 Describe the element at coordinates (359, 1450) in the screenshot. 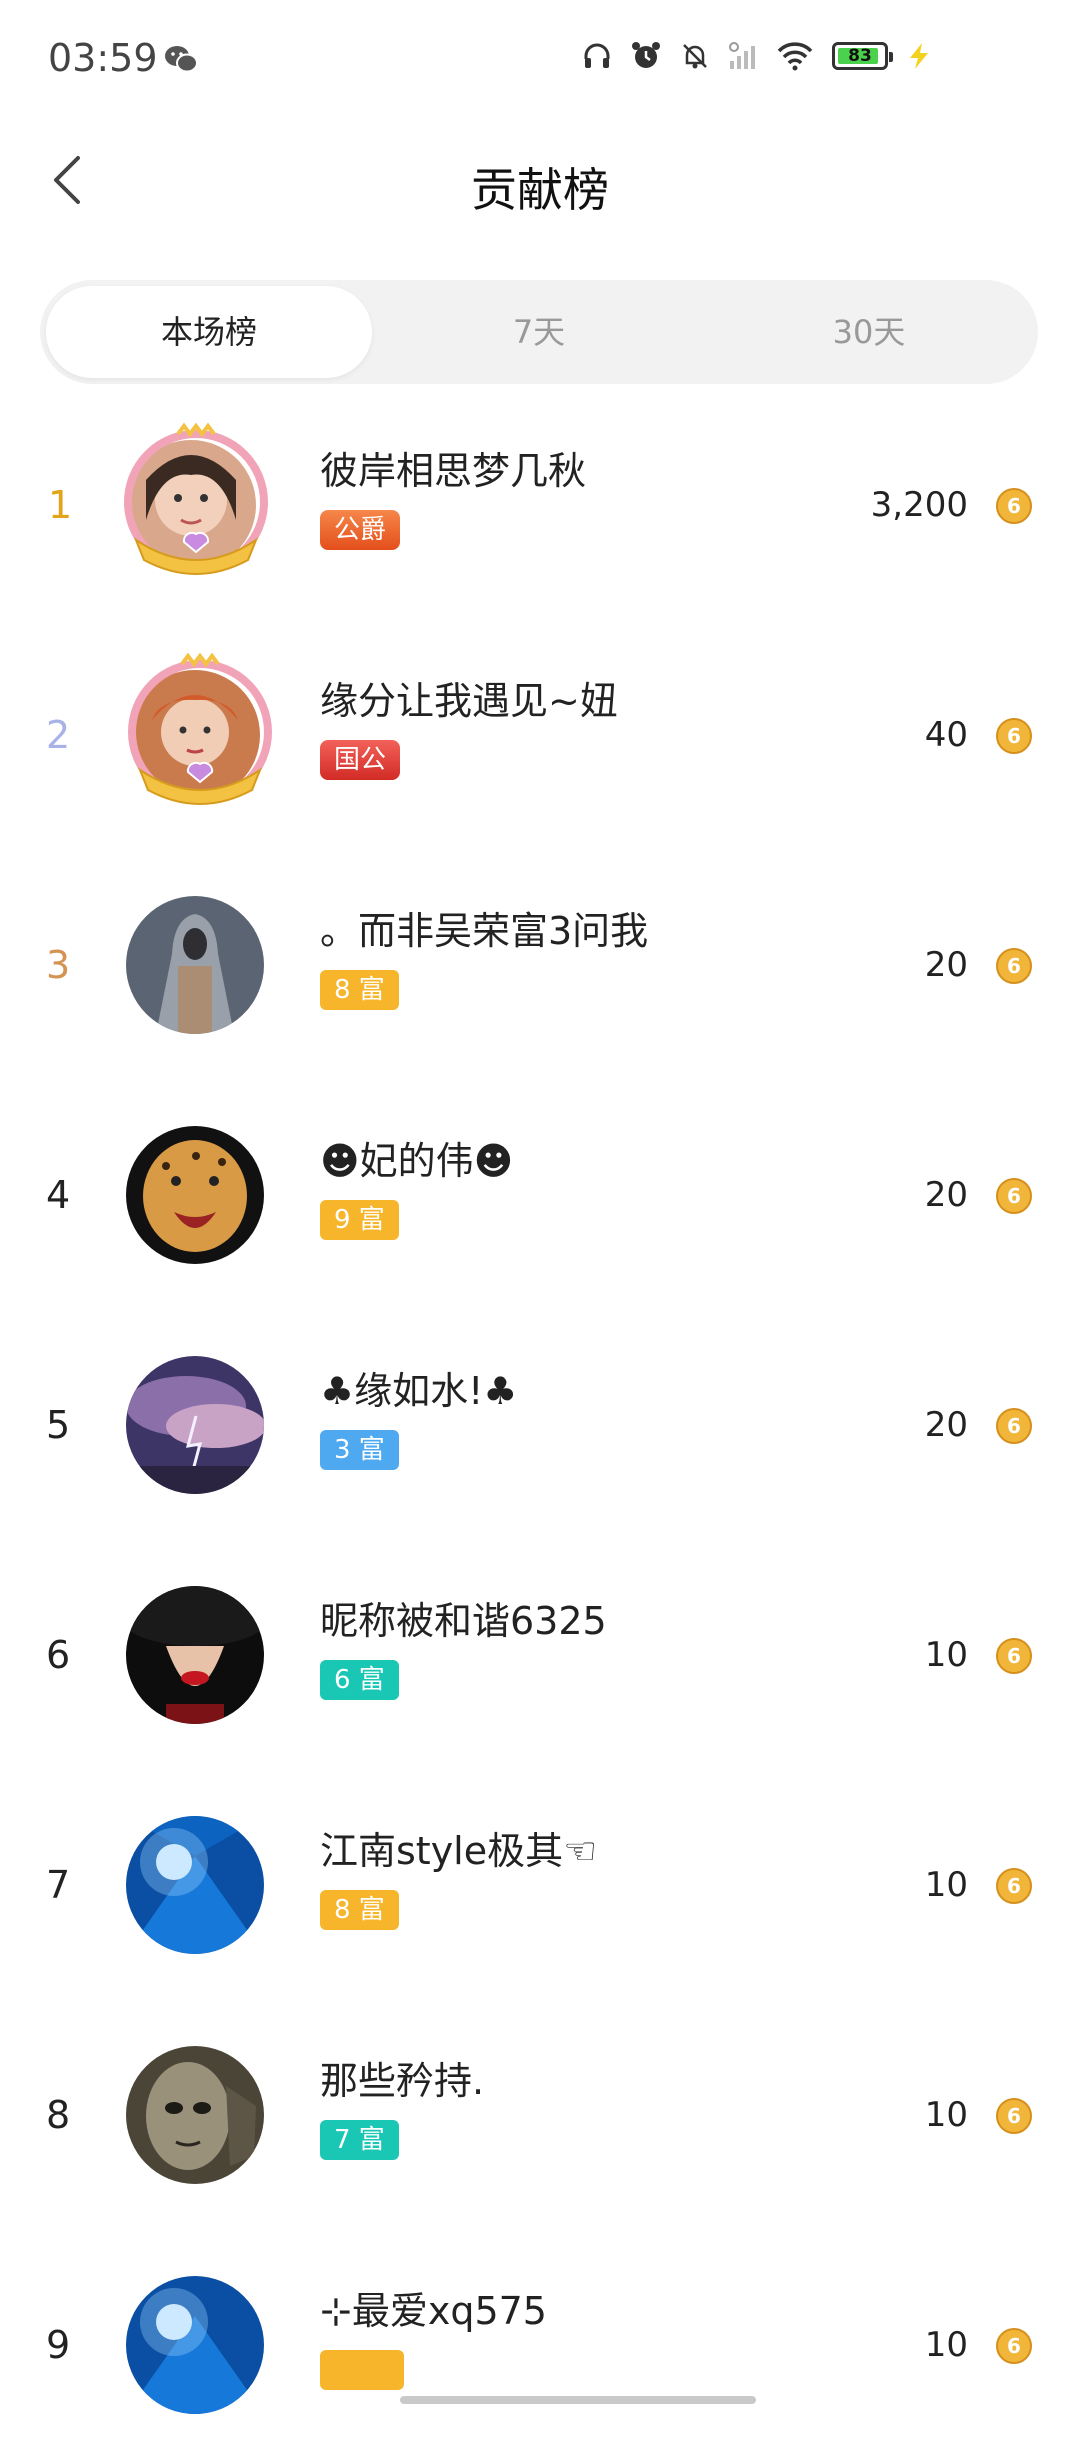

I see `wealth-level-badge: 3 富` at that location.